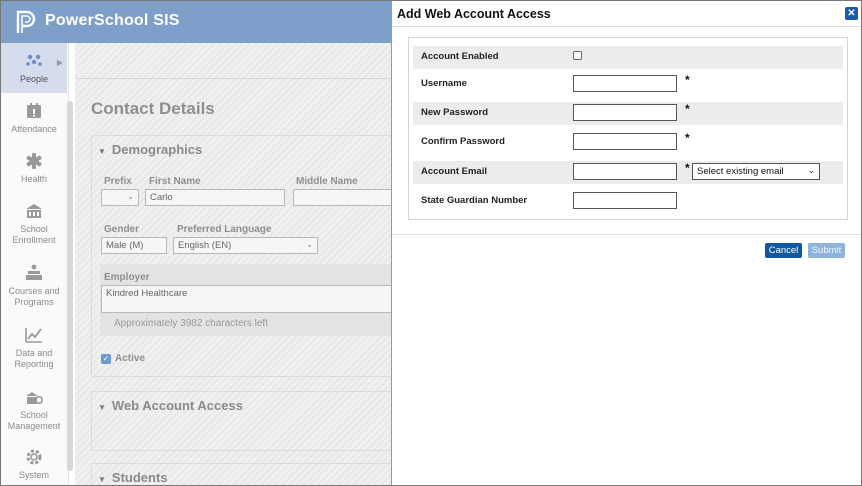 The image size is (862, 486). Describe the element at coordinates (242, 146) in the screenshot. I see `demographics-heading: ▼ Demographics` at that location.